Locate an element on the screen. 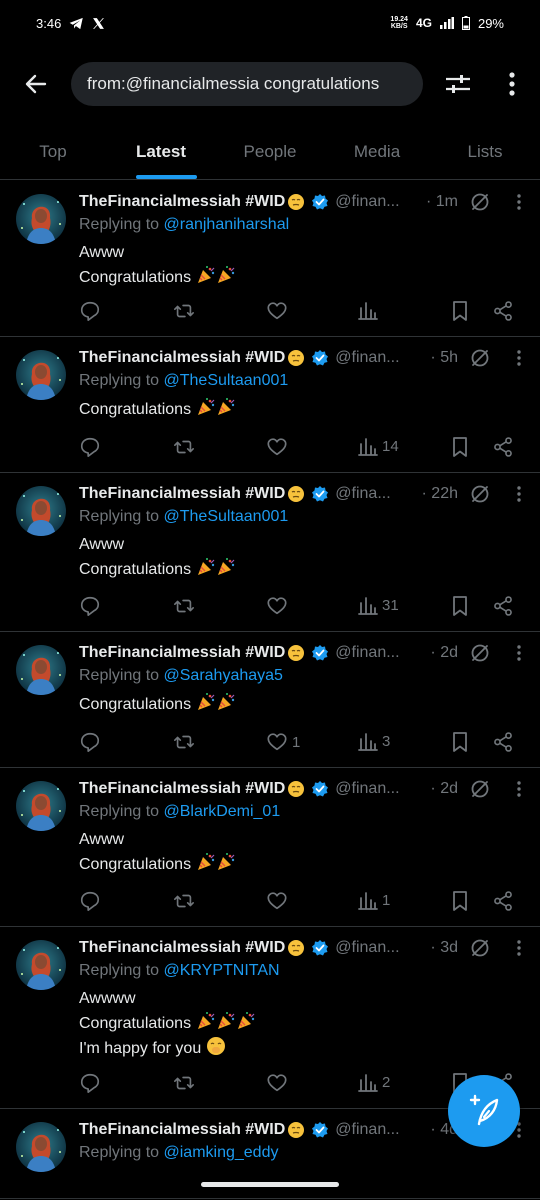 The image size is (540, 1200). search-filter-button is located at coordinates (458, 84).